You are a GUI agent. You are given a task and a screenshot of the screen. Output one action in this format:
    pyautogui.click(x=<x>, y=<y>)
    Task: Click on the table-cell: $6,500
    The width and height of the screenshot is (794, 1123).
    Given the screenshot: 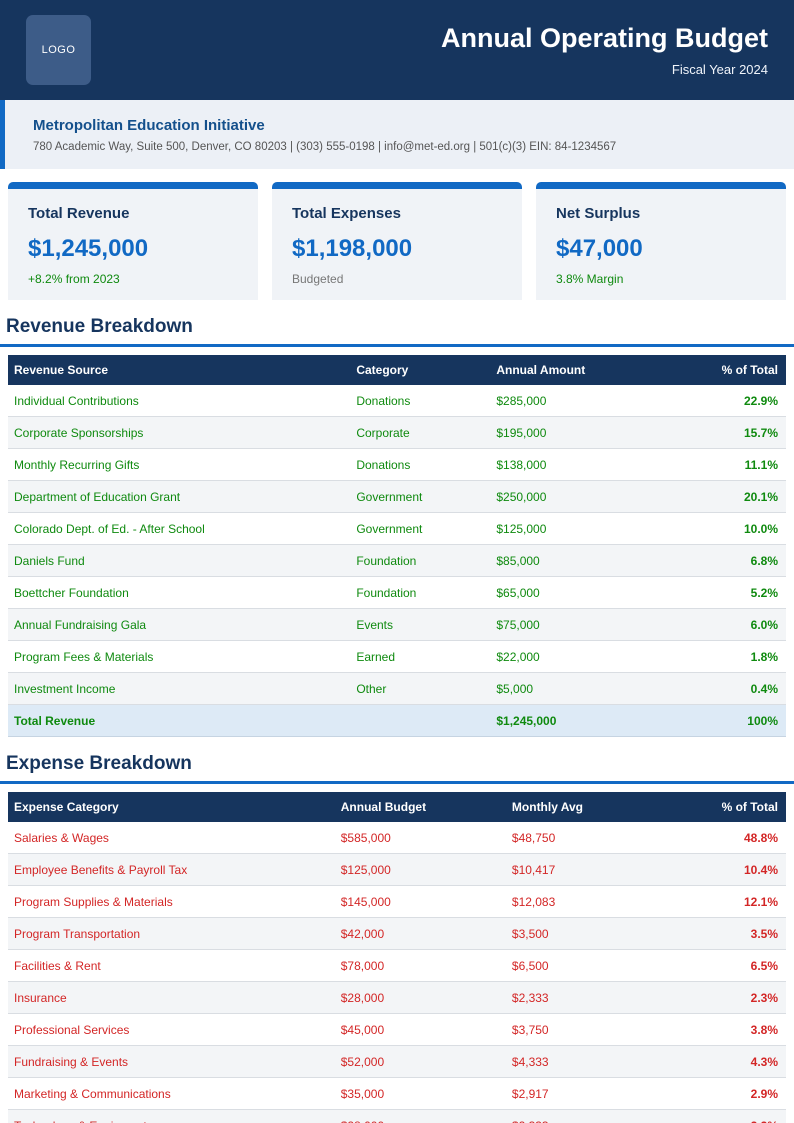 What is the action you would take?
    pyautogui.click(x=591, y=965)
    